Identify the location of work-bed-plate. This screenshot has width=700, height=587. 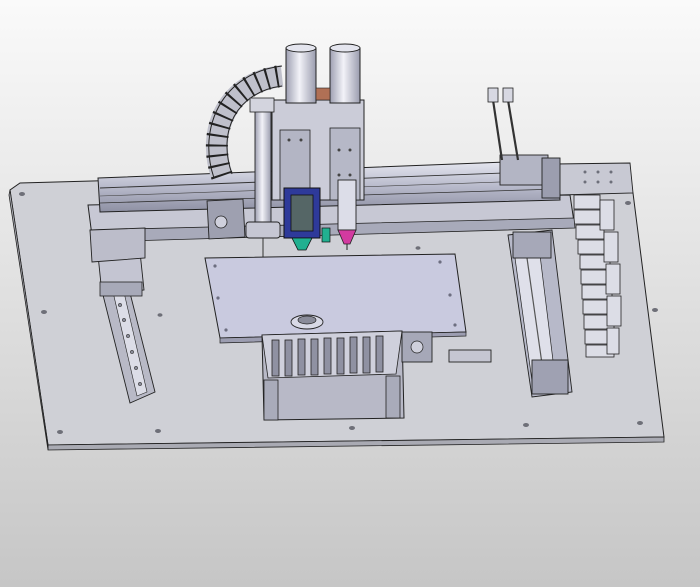
(335, 298).